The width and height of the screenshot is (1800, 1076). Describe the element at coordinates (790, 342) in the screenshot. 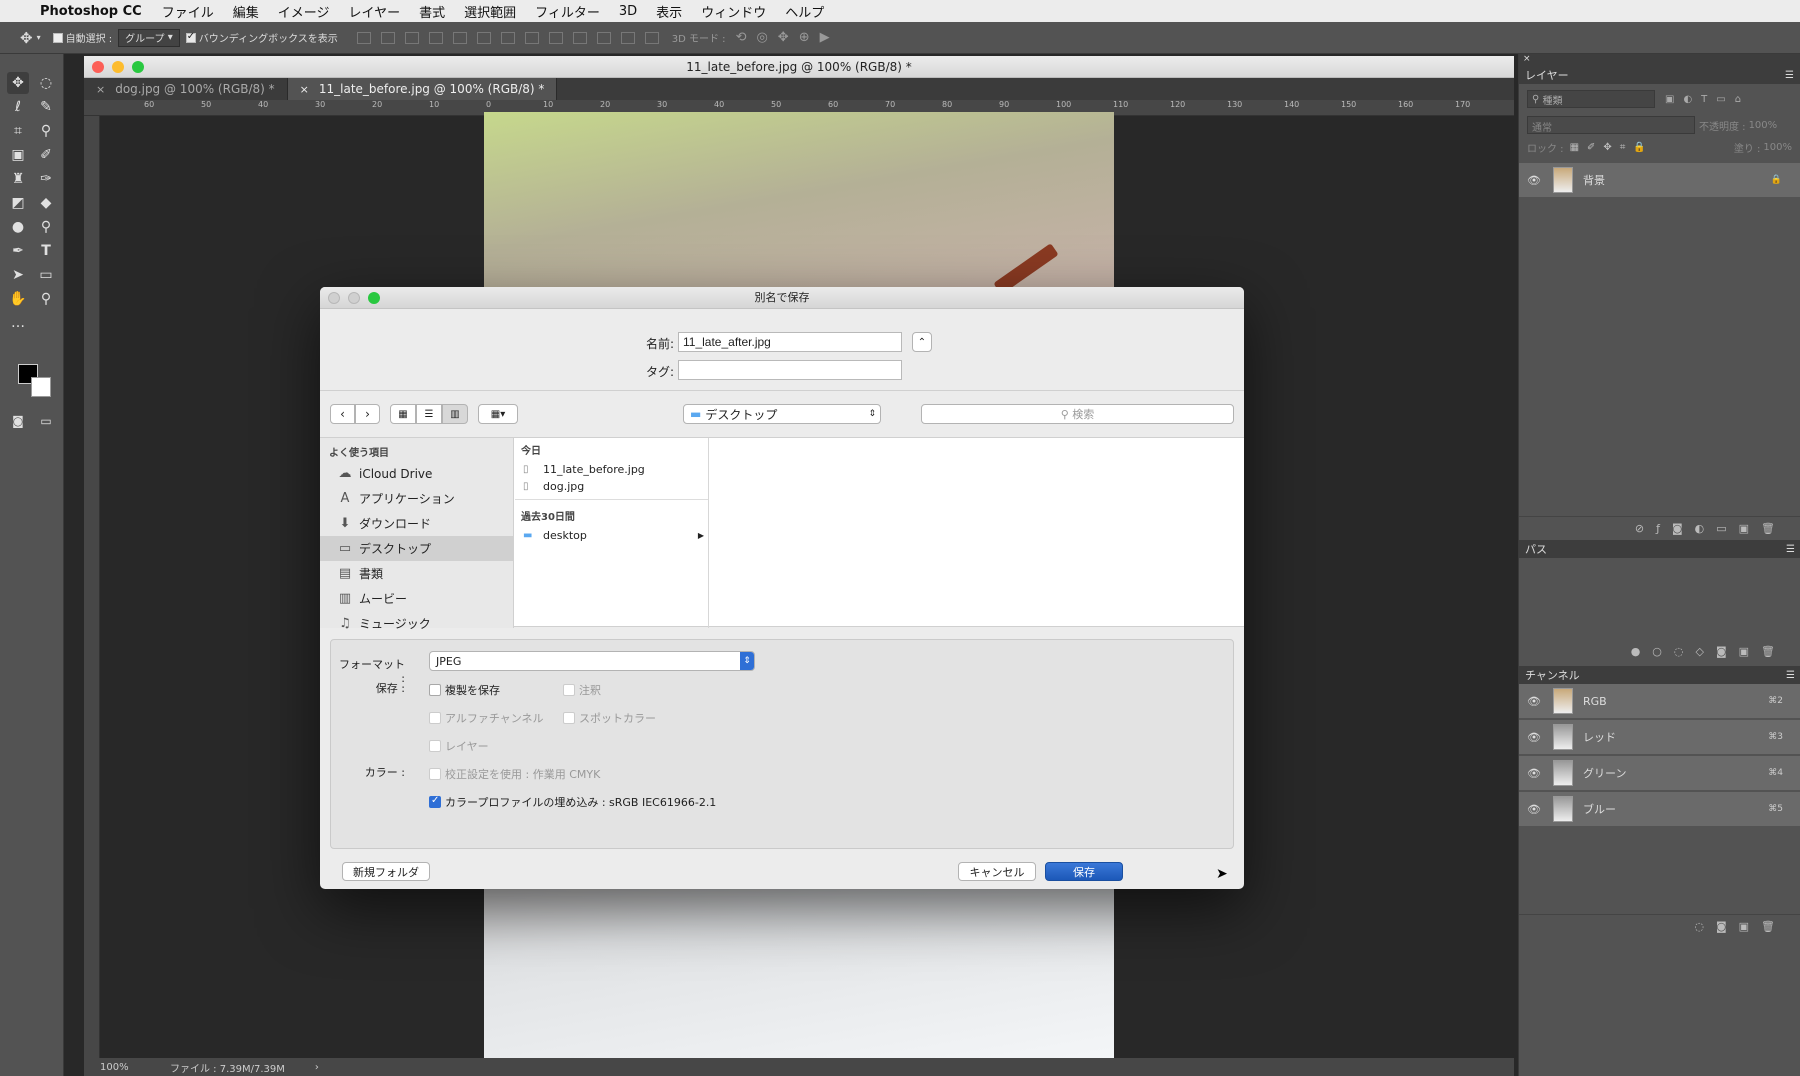

I see `filename-input` at that location.